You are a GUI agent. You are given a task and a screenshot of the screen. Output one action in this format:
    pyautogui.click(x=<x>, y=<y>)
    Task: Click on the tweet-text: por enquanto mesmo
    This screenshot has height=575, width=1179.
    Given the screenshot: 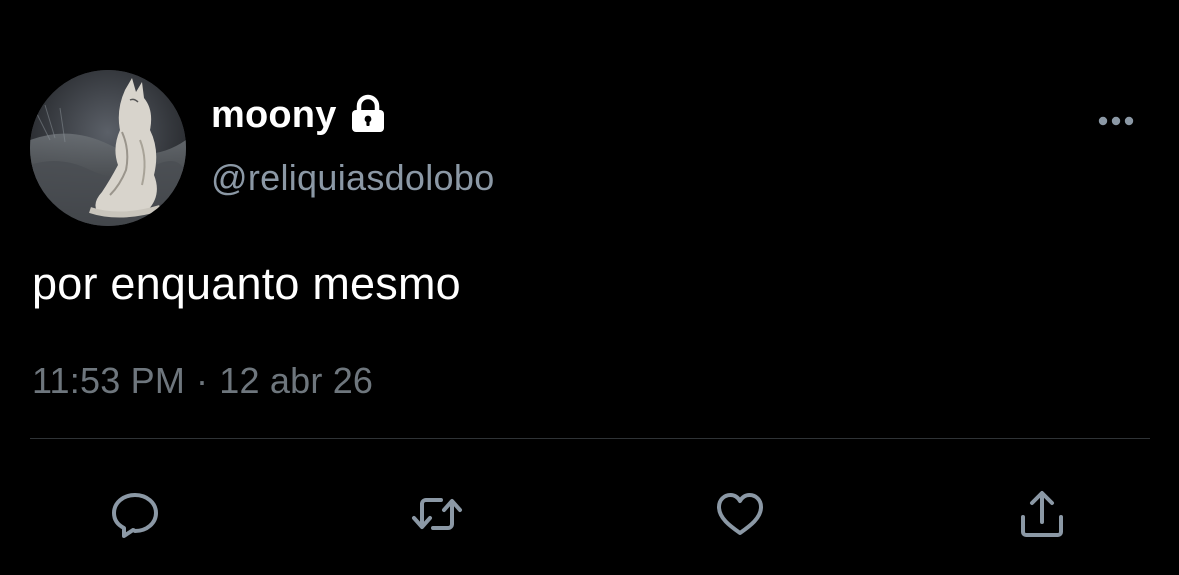 What is the action you would take?
    pyautogui.click(x=246, y=283)
    